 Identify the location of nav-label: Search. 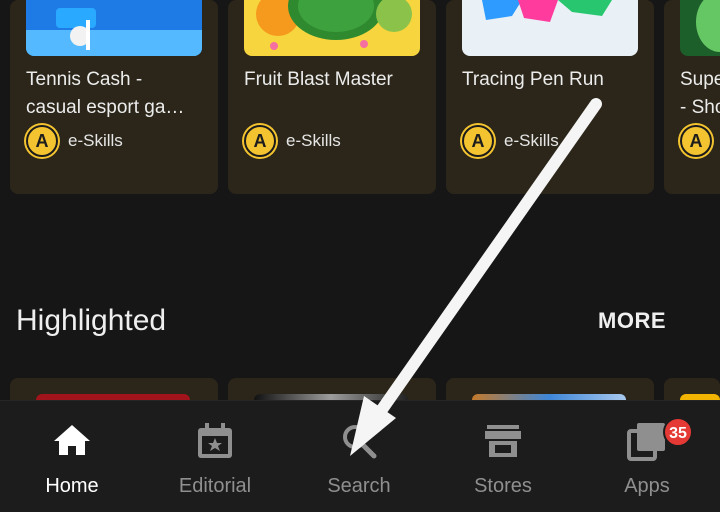
(359, 486).